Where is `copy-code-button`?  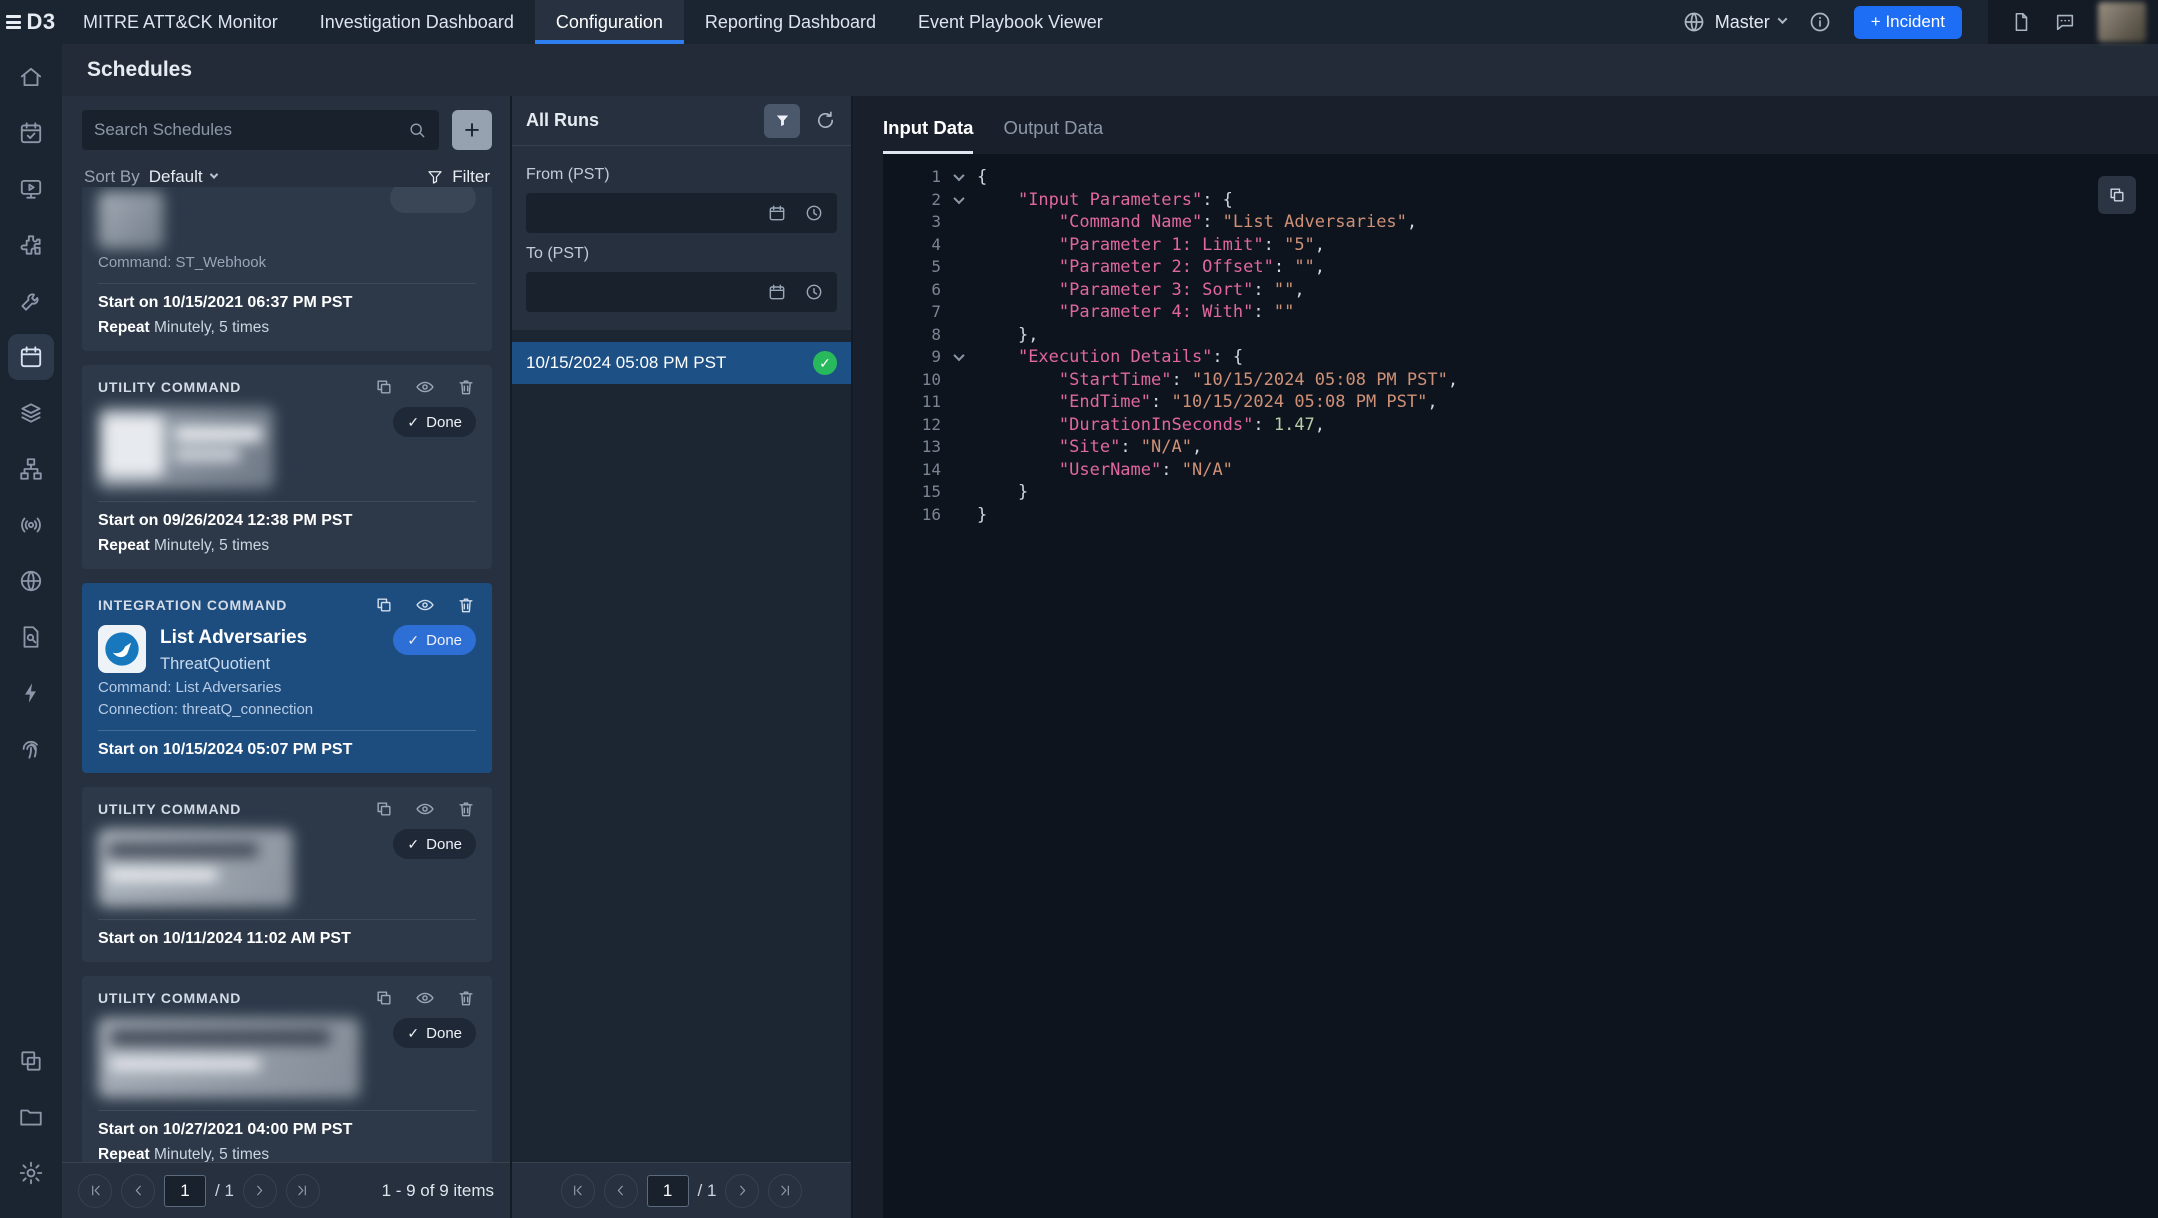 copy-code-button is located at coordinates (2117, 195).